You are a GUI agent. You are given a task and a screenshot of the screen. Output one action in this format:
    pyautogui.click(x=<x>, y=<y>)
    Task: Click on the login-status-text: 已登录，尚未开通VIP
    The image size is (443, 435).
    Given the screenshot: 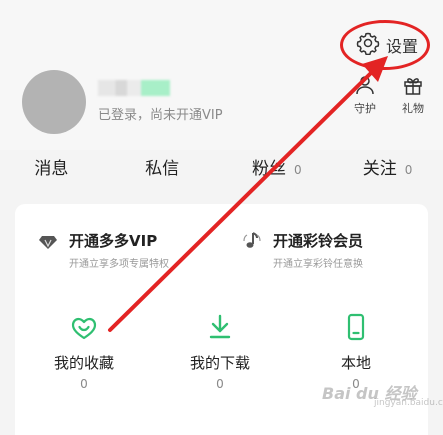 What is the action you would take?
    pyautogui.click(x=160, y=115)
    